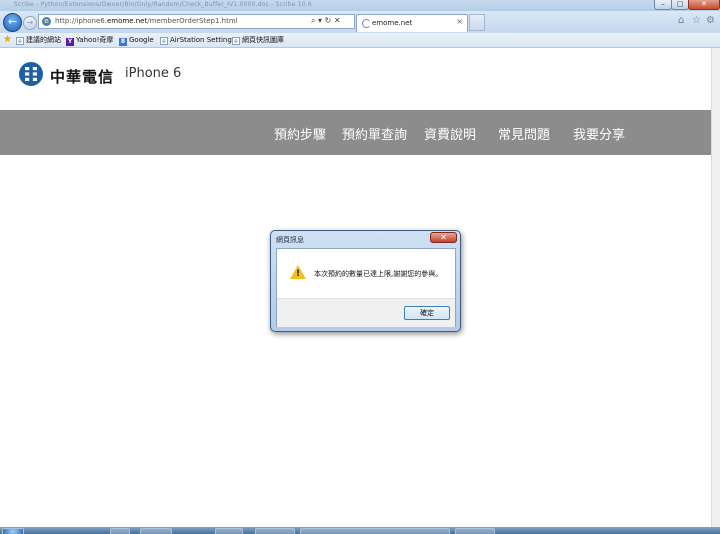 This screenshot has width=720, height=534. I want to click on favorite-web-slice-gallery: e 網頁快訊圖庫, so click(258, 40).